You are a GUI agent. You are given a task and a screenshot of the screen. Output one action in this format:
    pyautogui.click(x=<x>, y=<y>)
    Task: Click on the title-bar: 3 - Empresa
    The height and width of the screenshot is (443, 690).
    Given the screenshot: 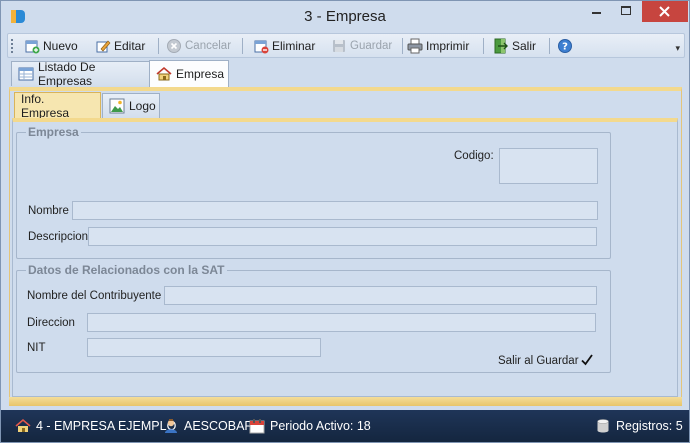 What is the action you would take?
    pyautogui.click(x=345, y=16)
    